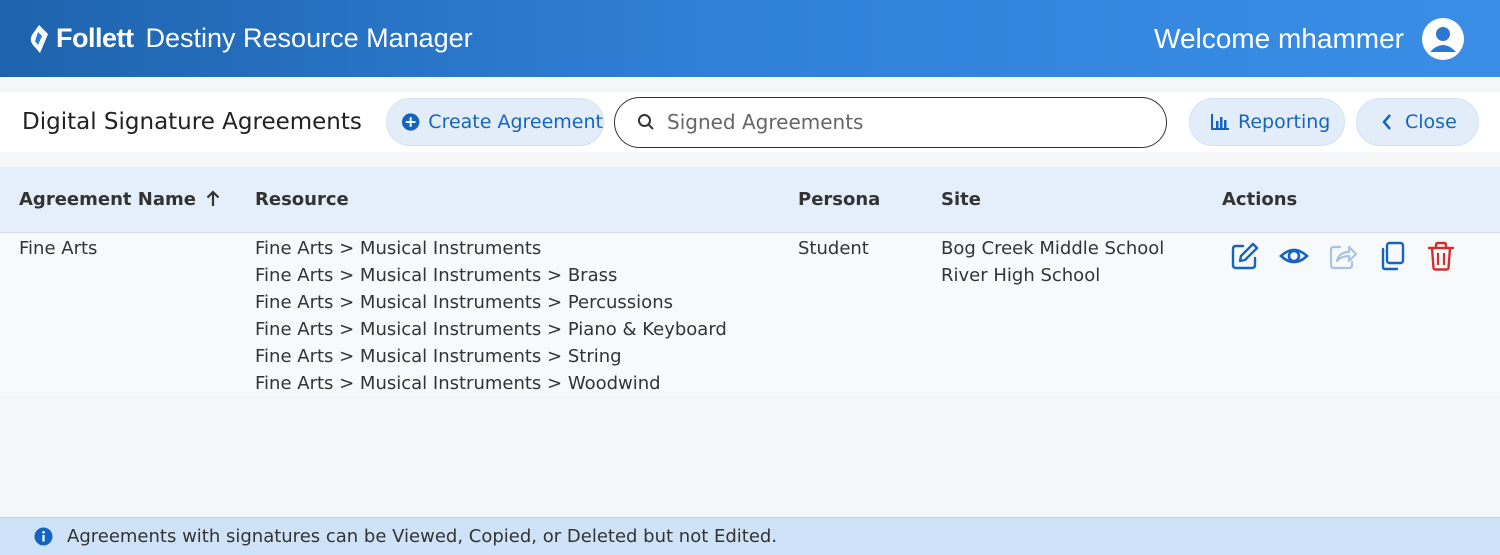 This screenshot has height=555, width=1500. I want to click on close-label: Close, so click(1431, 122).